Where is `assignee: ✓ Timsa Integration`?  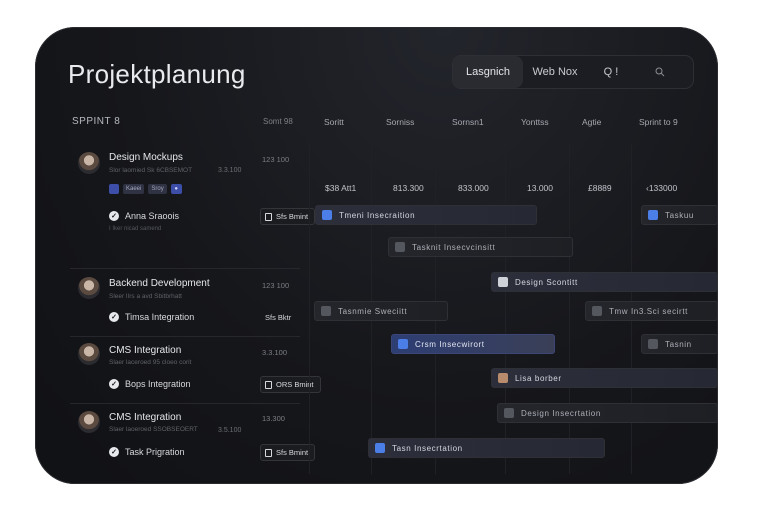 assignee: ✓ Timsa Integration is located at coordinates (151, 317).